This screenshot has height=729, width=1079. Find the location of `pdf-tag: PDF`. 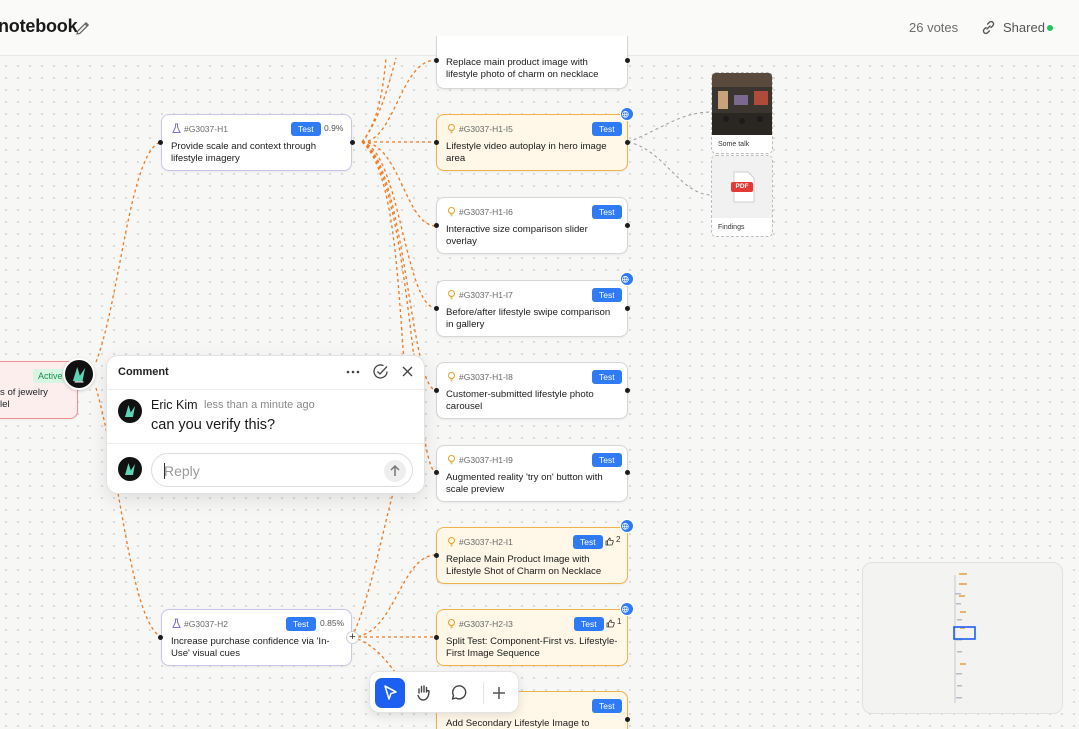

pdf-tag: PDF is located at coordinates (742, 186).